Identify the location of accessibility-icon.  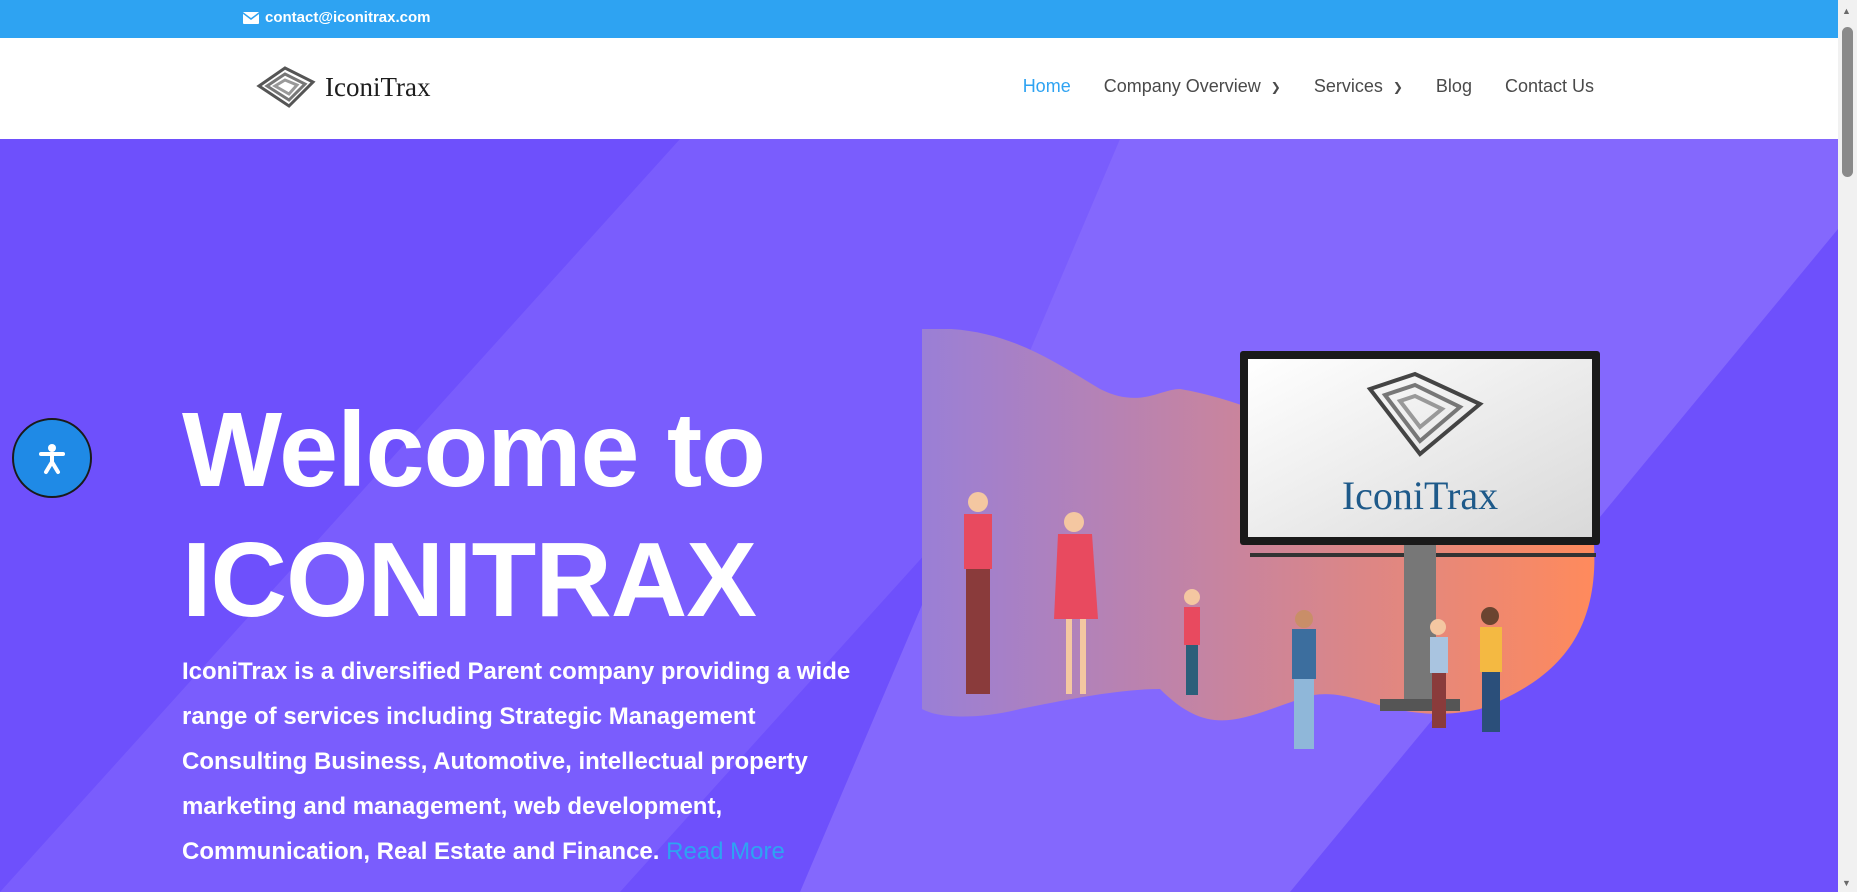
(52, 459).